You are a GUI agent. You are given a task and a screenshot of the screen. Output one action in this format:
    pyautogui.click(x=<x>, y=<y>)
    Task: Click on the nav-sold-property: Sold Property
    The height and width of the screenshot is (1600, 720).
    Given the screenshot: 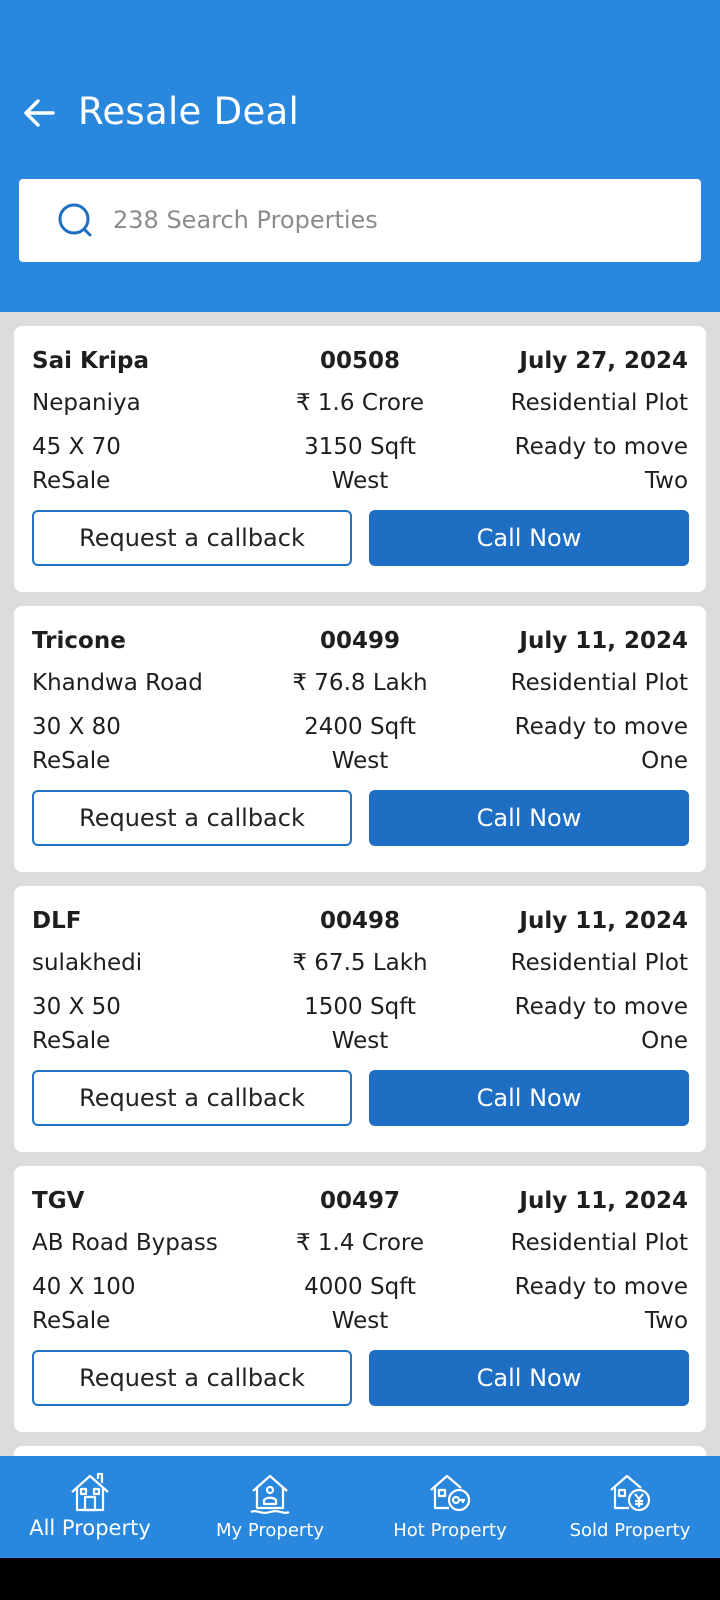 What is the action you would take?
    pyautogui.click(x=630, y=1507)
    